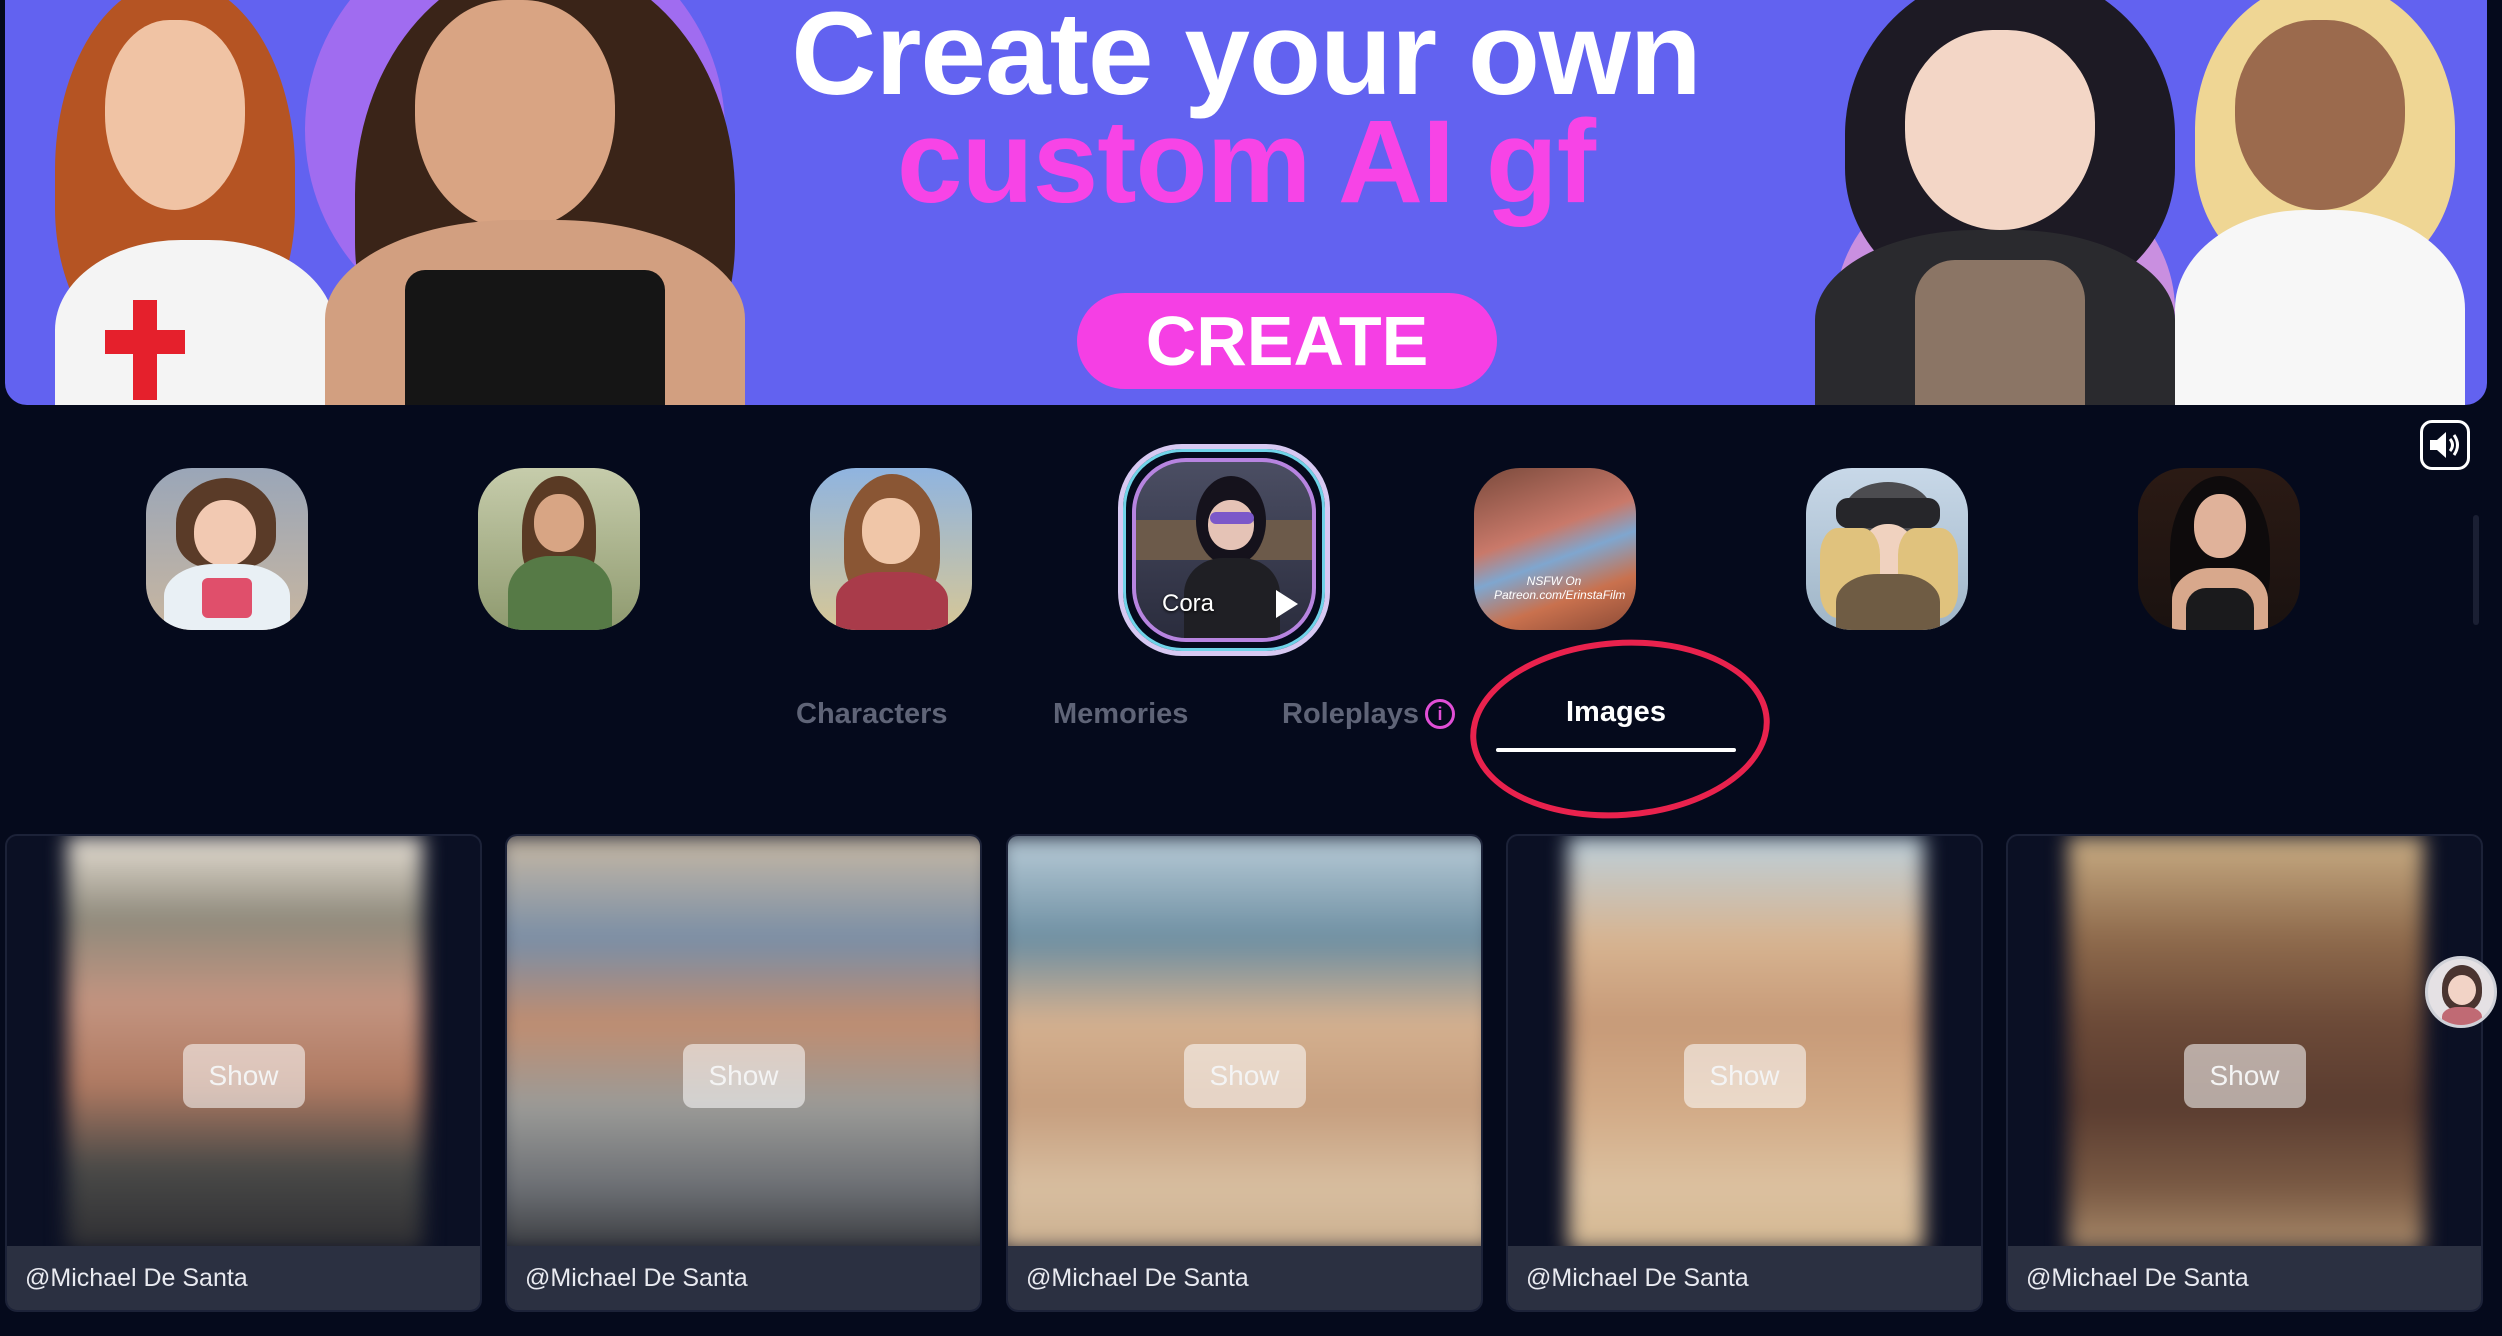  What do you see at coordinates (2476, 570) in the screenshot?
I see `scrollbar` at bounding box center [2476, 570].